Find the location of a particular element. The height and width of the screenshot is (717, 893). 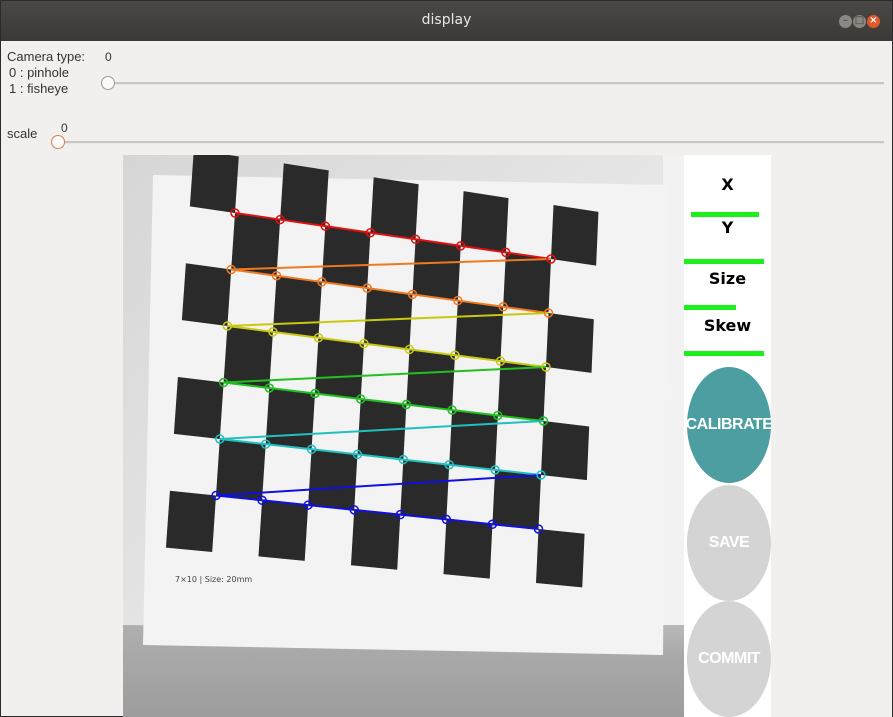

minimize-icon: – is located at coordinates (845, 21).